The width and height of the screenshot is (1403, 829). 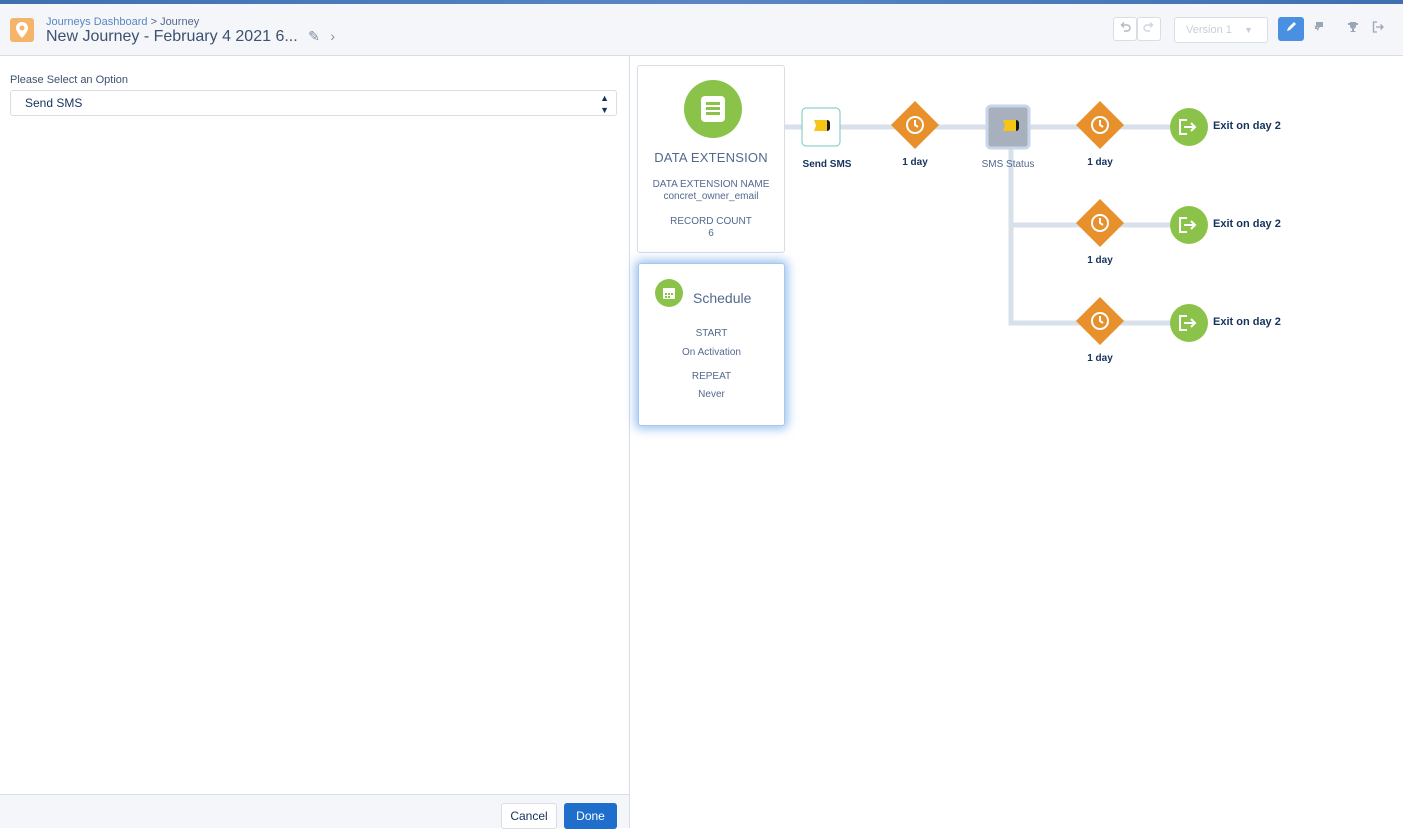 I want to click on messages-button, so click(x=1318, y=29).